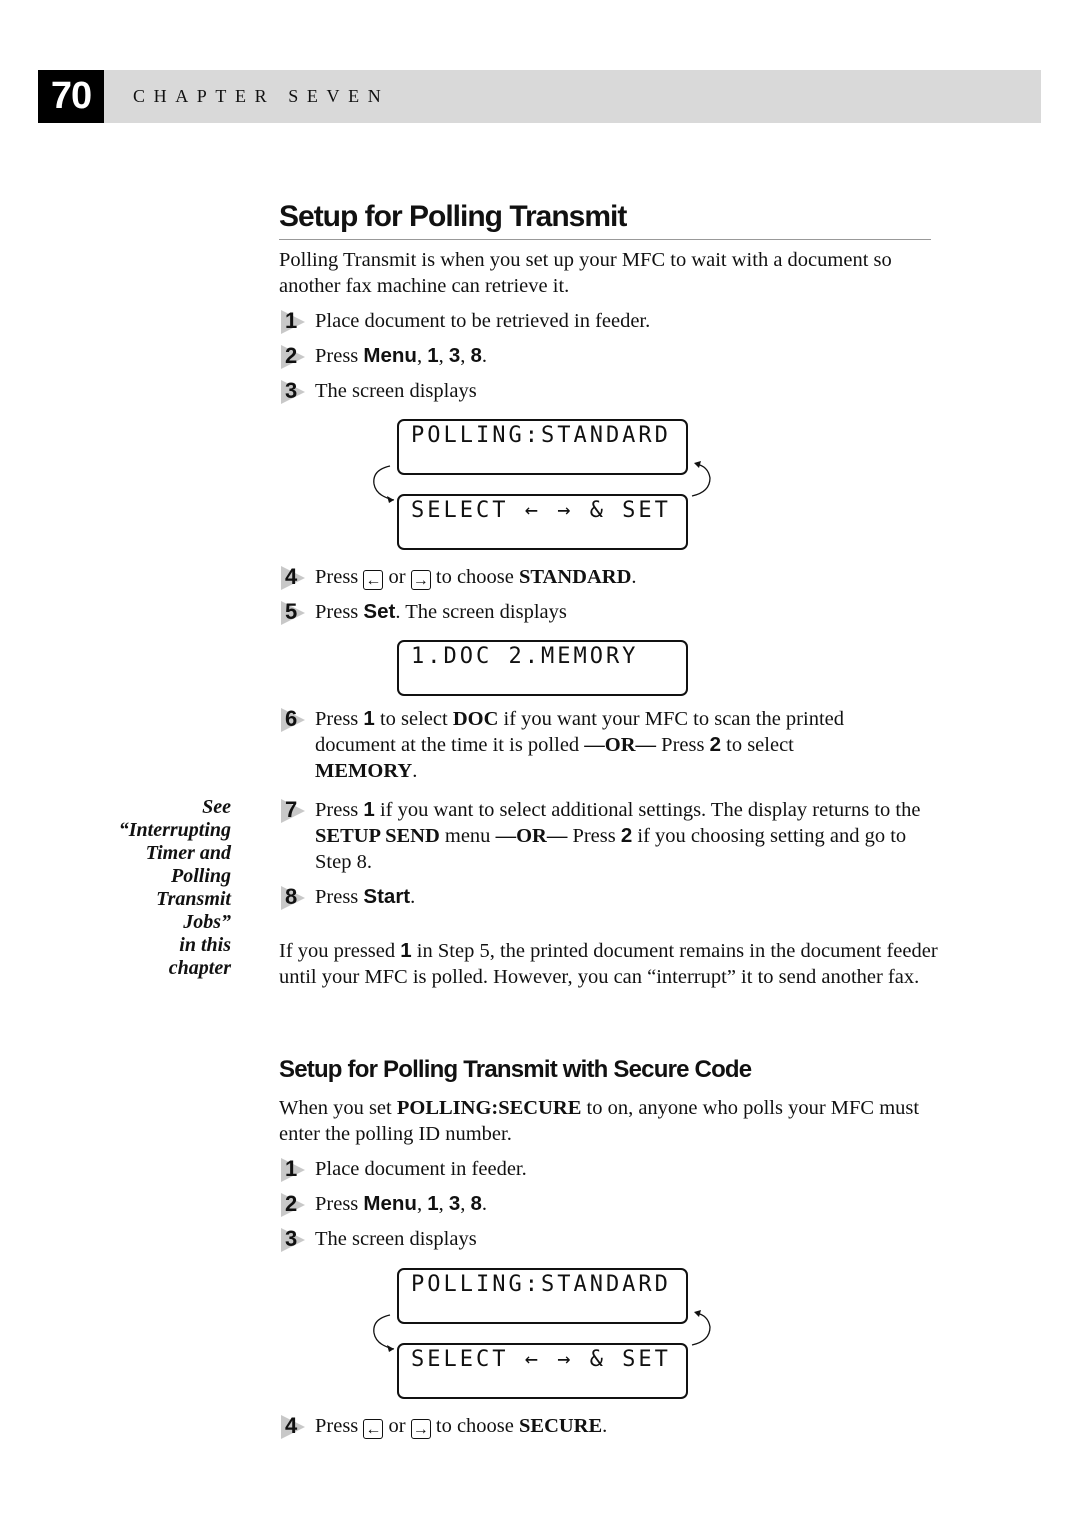 The width and height of the screenshot is (1080, 1526). What do you see at coordinates (611, 356) in the screenshot?
I see `step-2: 2 Press Menu, 1, 3, 8.` at bounding box center [611, 356].